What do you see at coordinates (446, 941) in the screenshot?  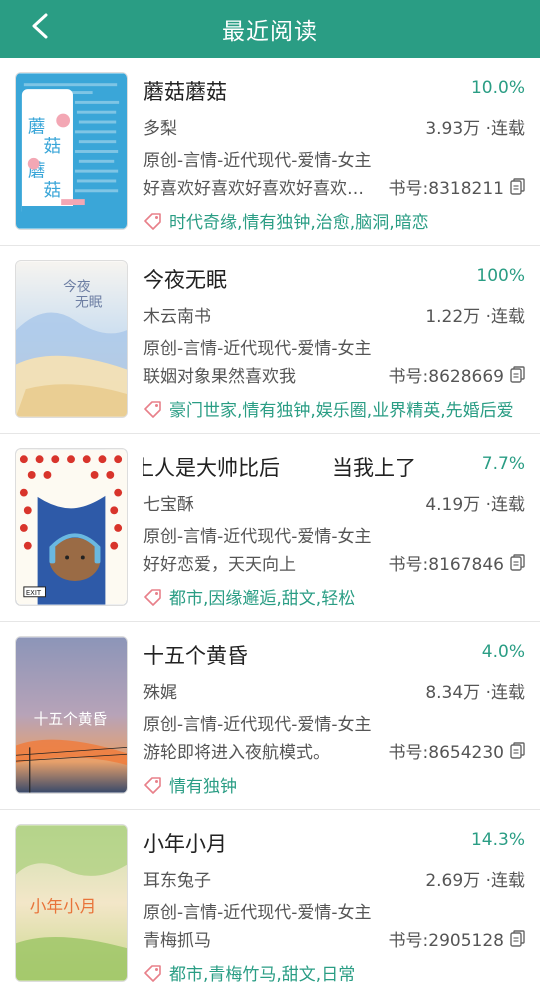 I see `book-id-text: 书号:2905128` at bounding box center [446, 941].